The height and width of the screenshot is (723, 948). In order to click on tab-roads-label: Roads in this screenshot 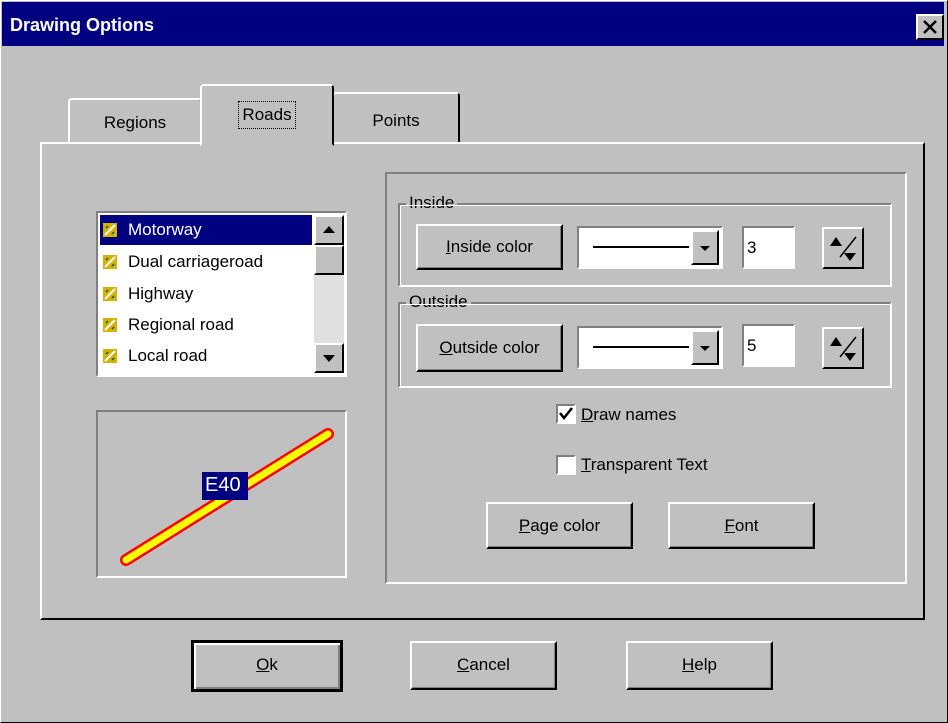, I will do `click(267, 115)`.